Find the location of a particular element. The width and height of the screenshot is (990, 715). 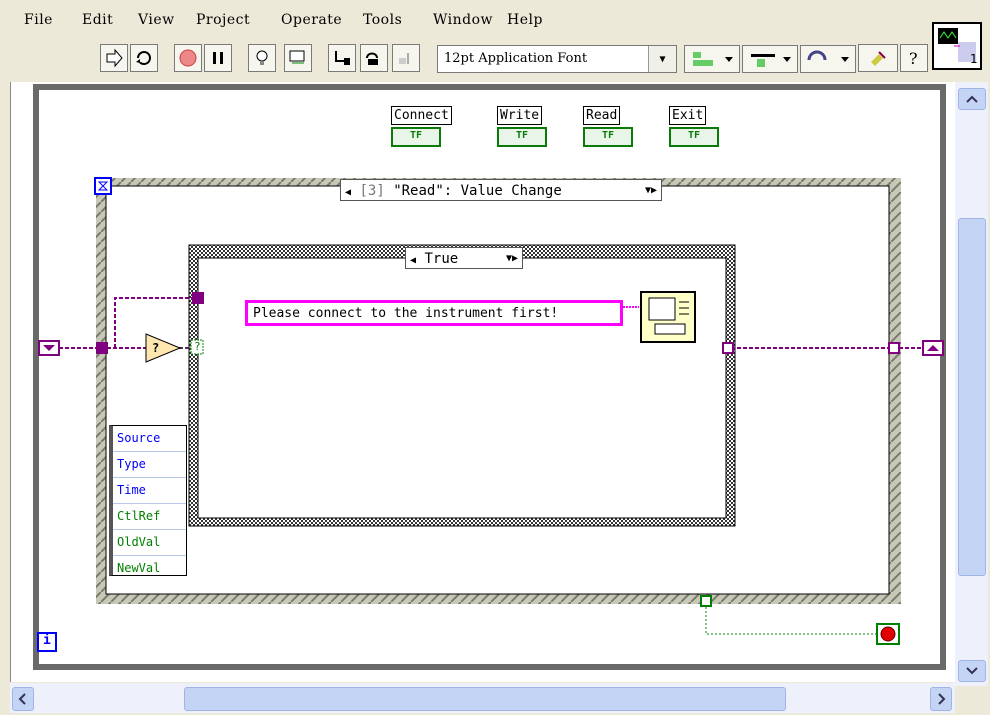

event-selector: ◀ [3] "Read": Value Change ▼▶ is located at coordinates (501, 190).